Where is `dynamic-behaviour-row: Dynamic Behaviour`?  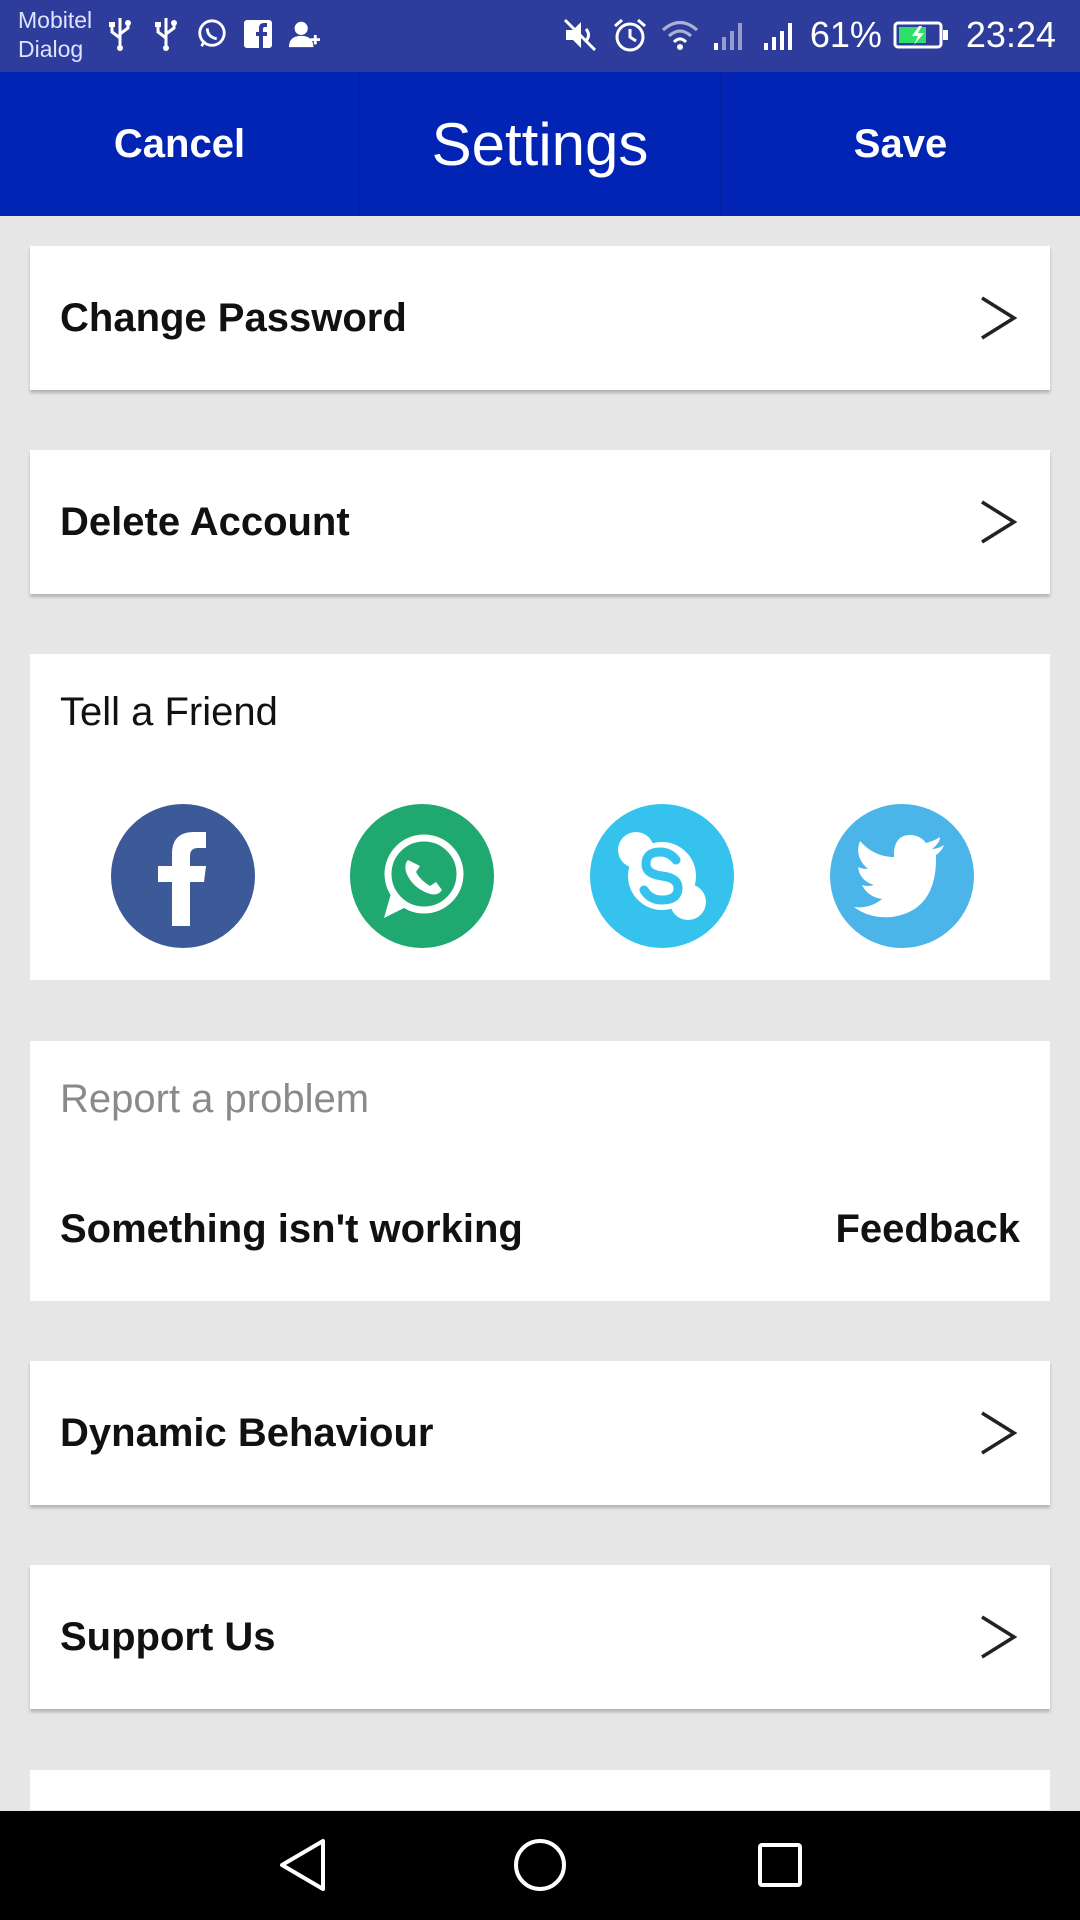
dynamic-behaviour-row: Dynamic Behaviour is located at coordinates (540, 1433).